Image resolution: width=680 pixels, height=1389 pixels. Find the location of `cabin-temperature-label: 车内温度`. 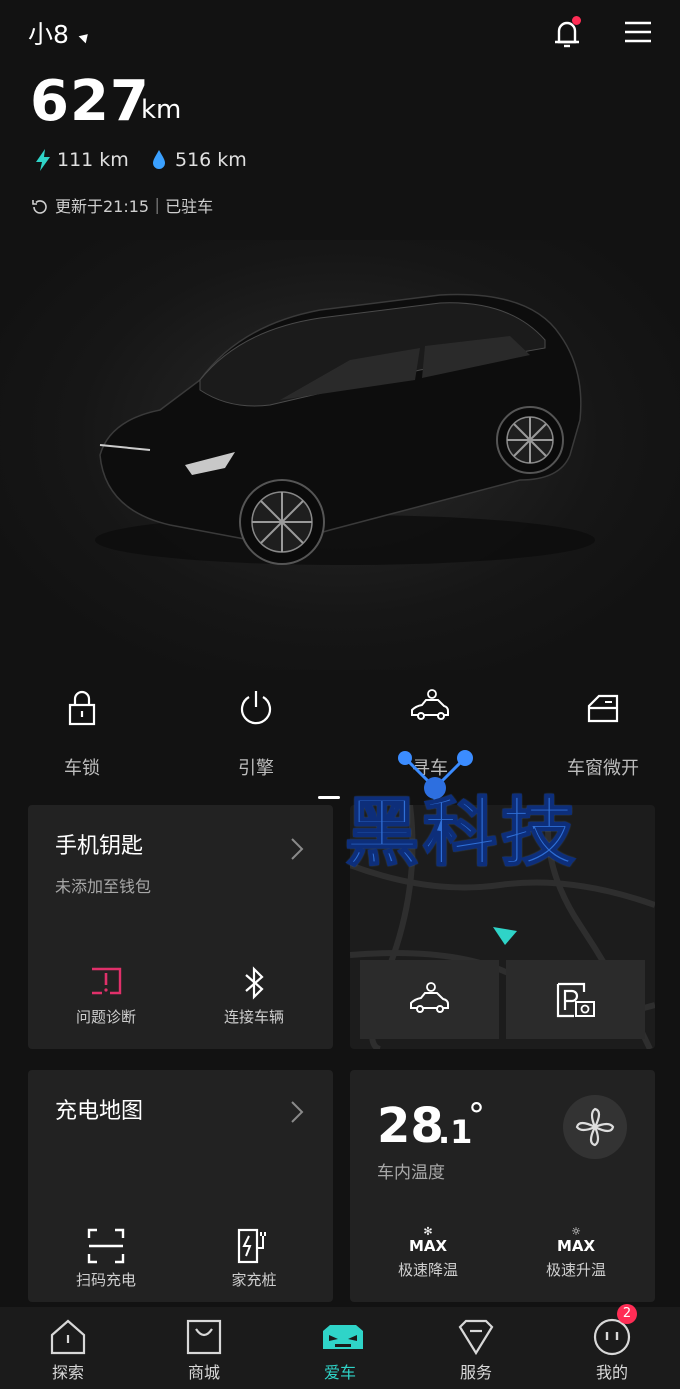

cabin-temperature-label: 车内温度 is located at coordinates (411, 1173).